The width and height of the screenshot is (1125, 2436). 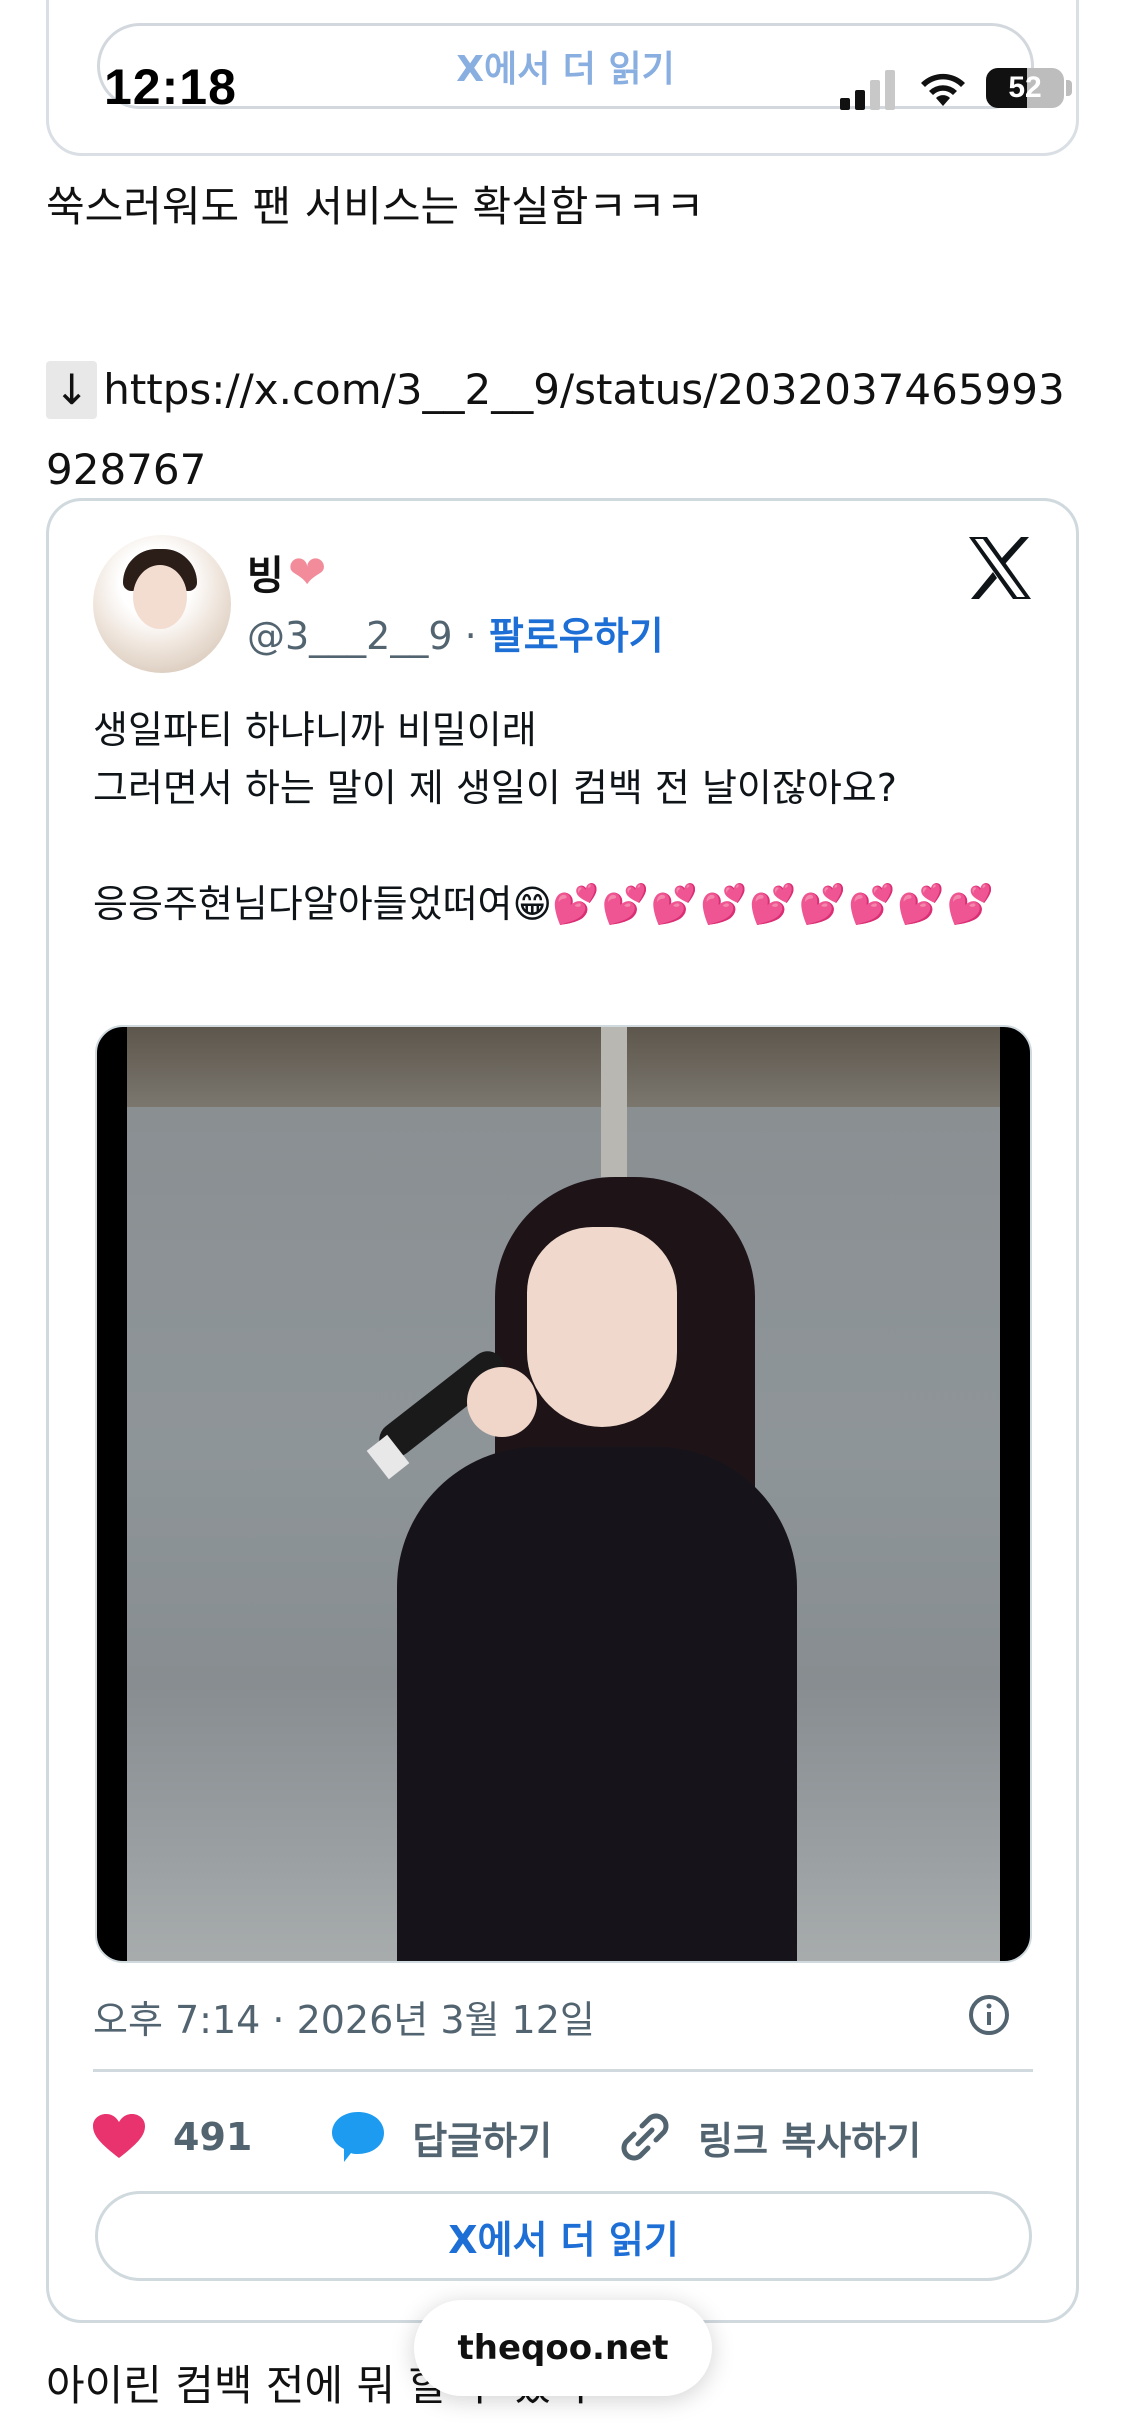 I want to click on heart-icon, so click(x=119, y=2136).